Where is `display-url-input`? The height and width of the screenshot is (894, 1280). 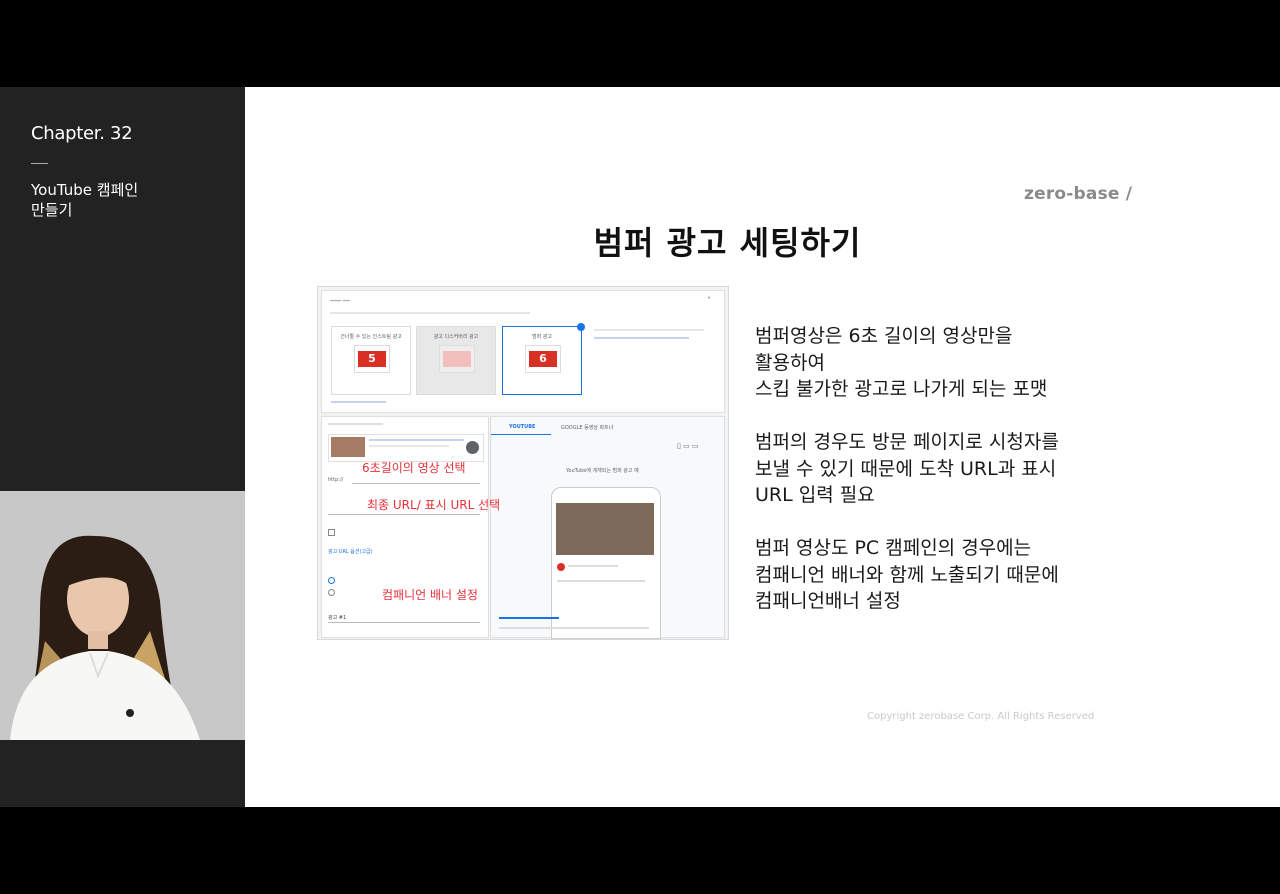
display-url-input is located at coordinates (404, 514).